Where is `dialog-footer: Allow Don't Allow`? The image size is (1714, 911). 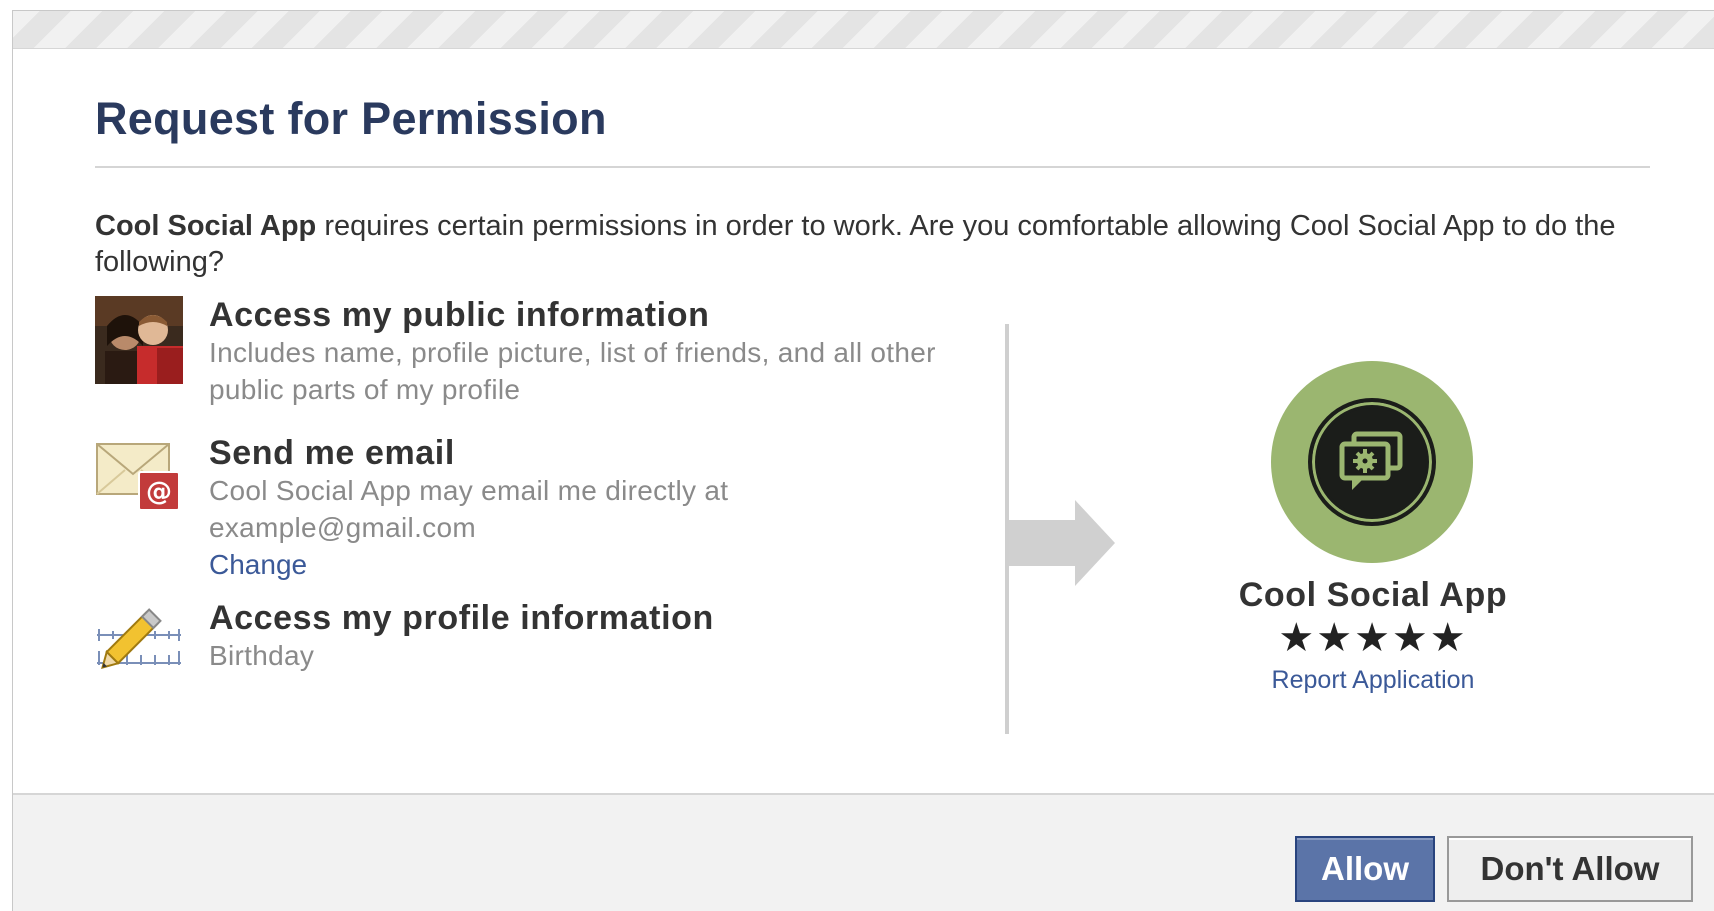
dialog-footer: Allow Don't Allow is located at coordinates (863, 852).